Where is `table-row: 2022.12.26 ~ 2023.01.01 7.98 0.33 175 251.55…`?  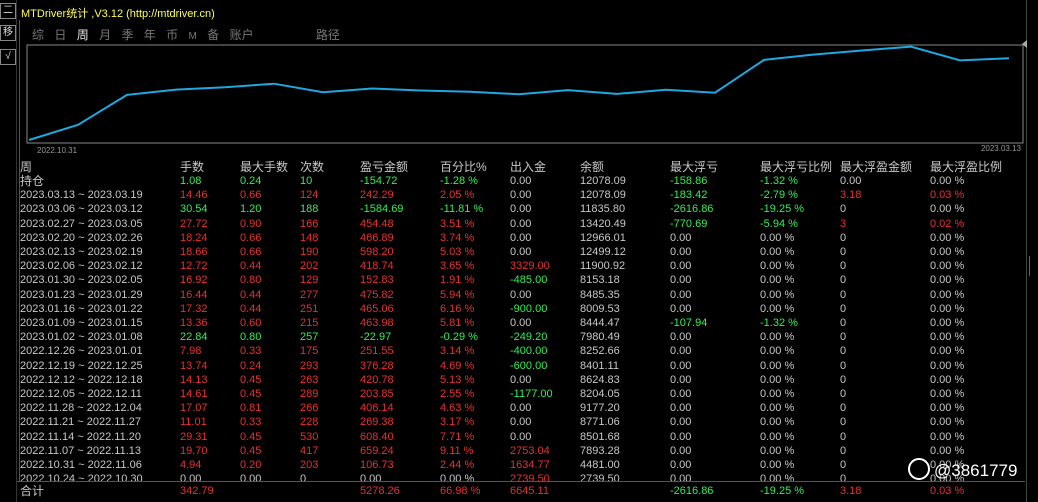 table-row: 2022.12.26 ~ 2023.01.01 7.98 0.33 175 251.55… is located at coordinates (521, 351).